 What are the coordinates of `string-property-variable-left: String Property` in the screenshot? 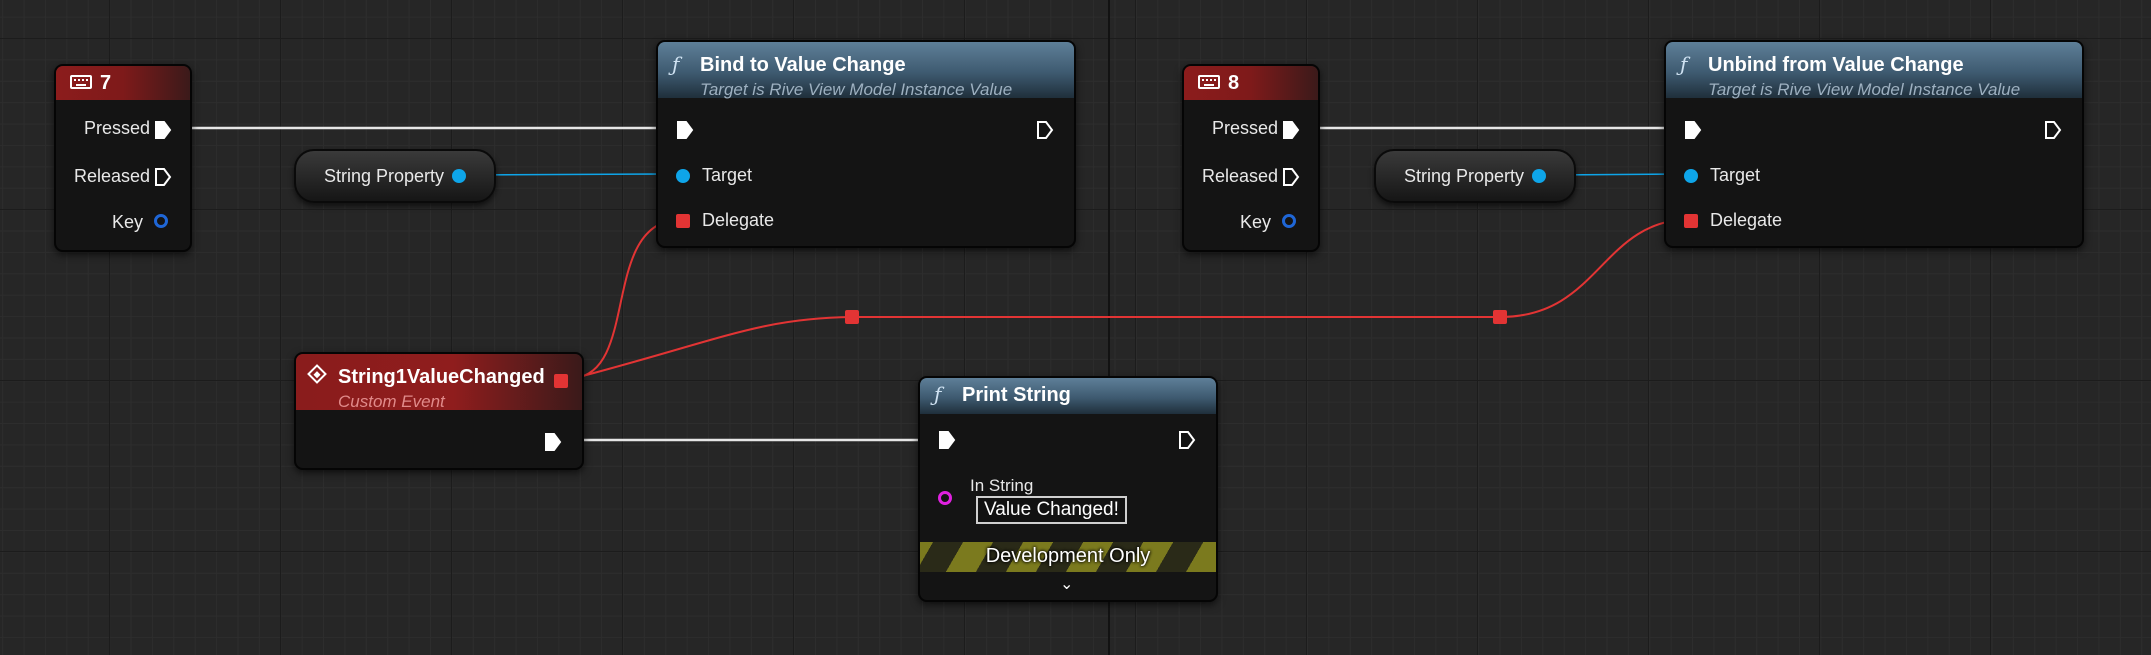 It's located at (395, 176).